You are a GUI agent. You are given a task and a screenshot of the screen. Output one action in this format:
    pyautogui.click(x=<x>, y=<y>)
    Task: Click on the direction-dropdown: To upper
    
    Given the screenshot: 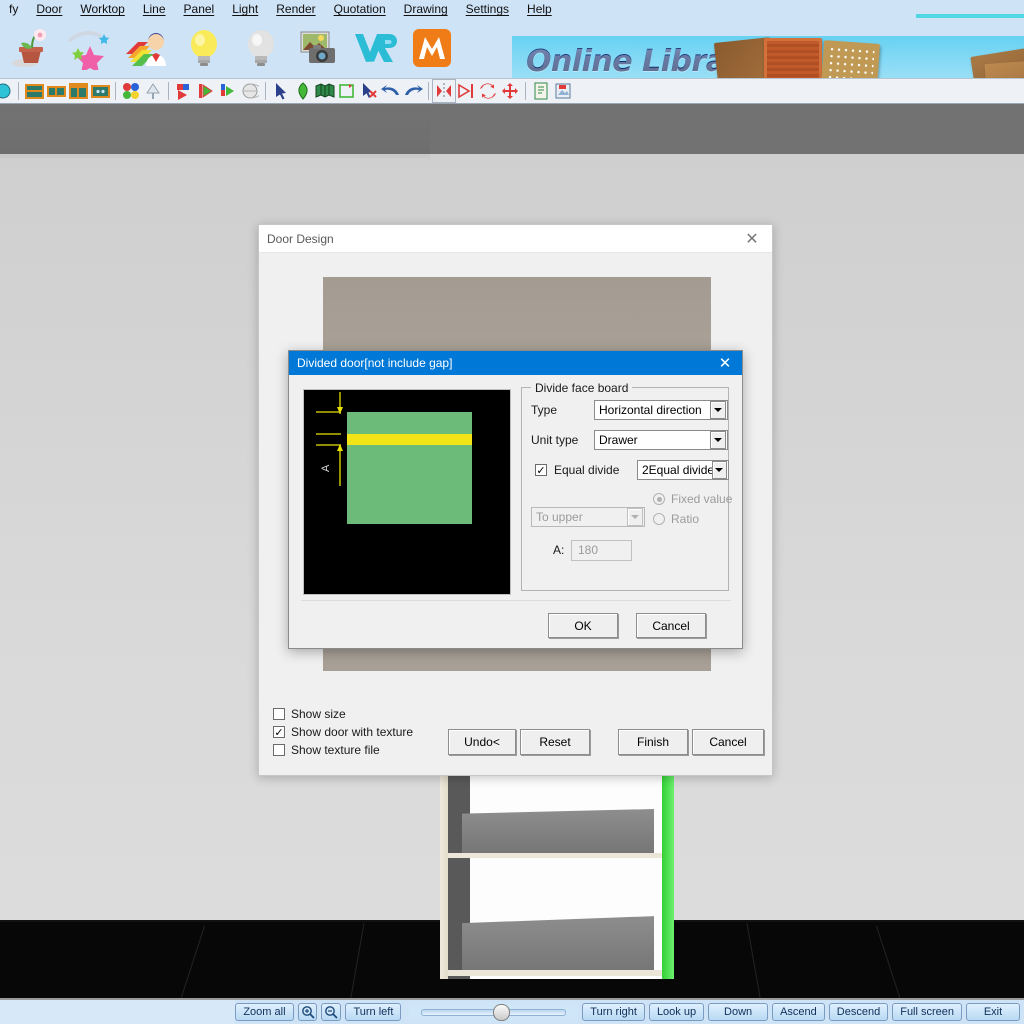 What is the action you would take?
    pyautogui.click(x=588, y=517)
    